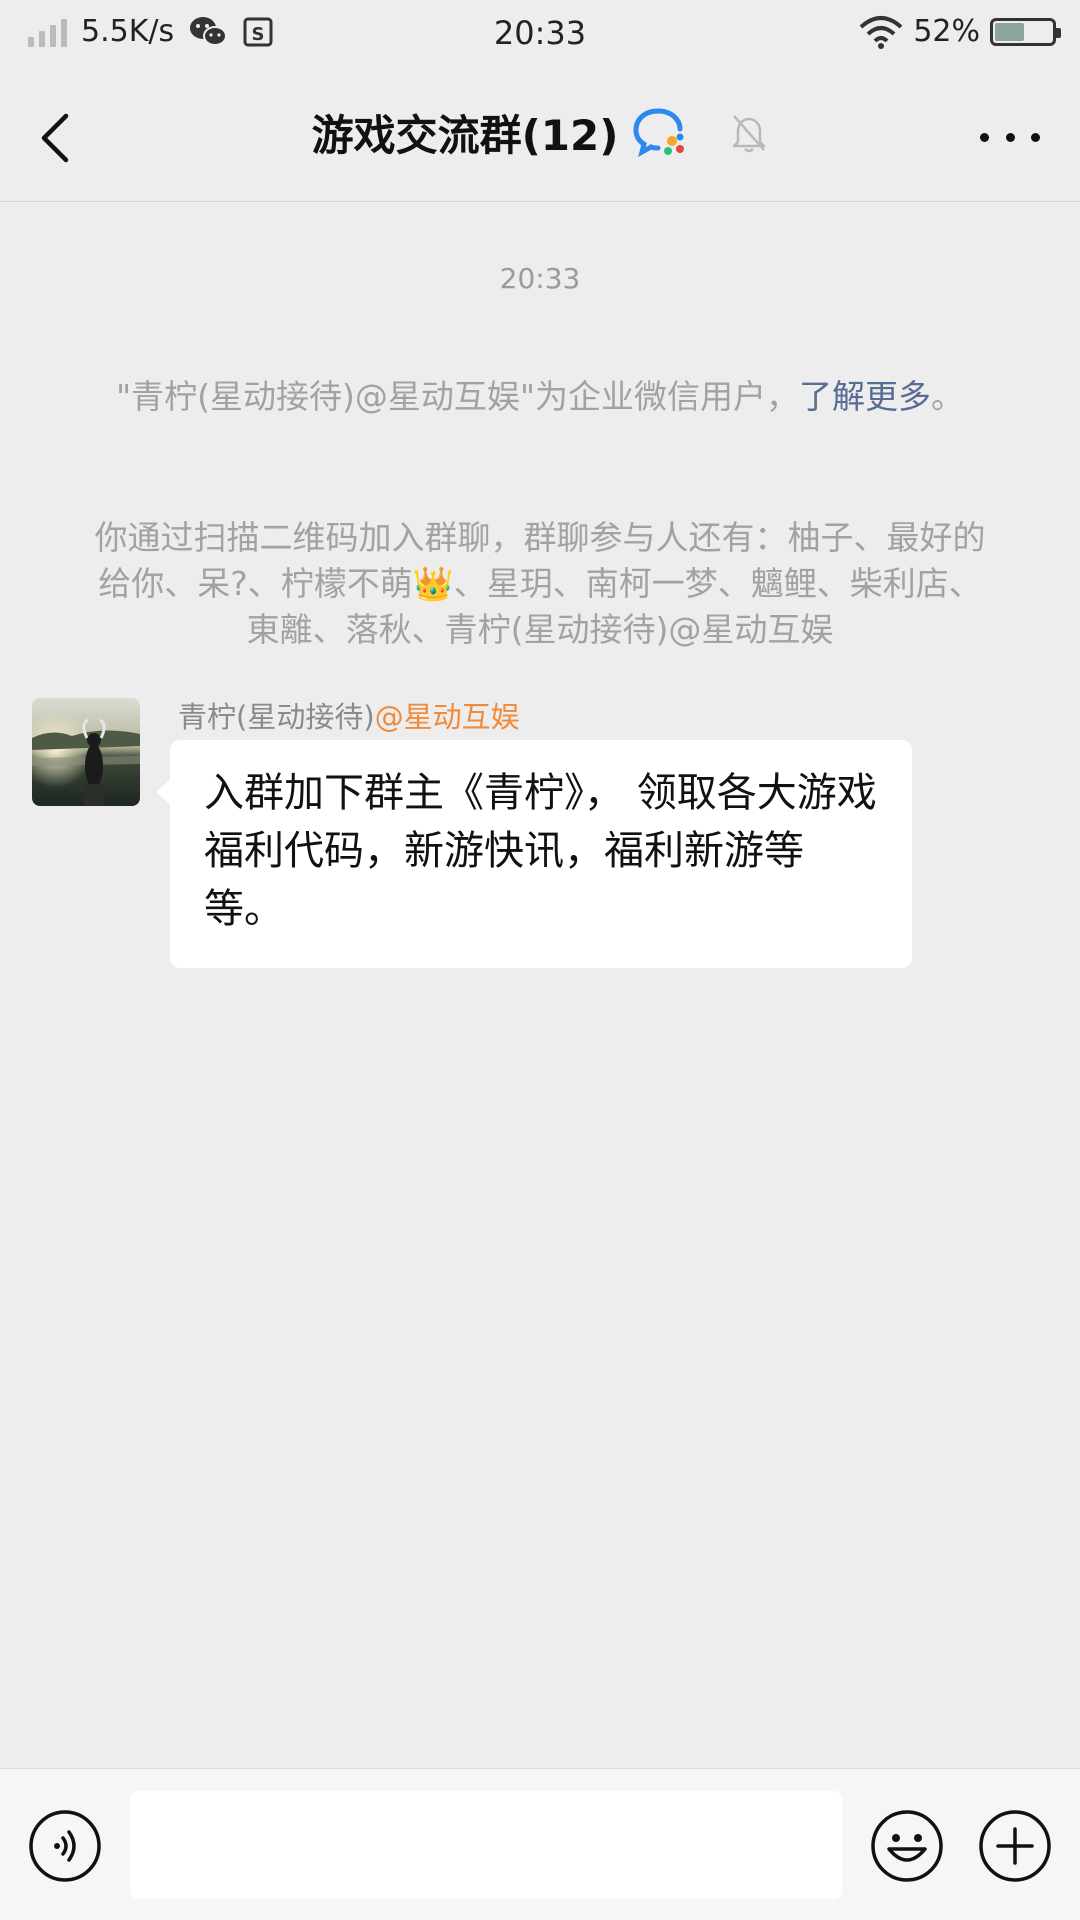 This screenshot has height=1920, width=1080. I want to click on sender-corp-tag: @星动互娱, so click(447, 717).